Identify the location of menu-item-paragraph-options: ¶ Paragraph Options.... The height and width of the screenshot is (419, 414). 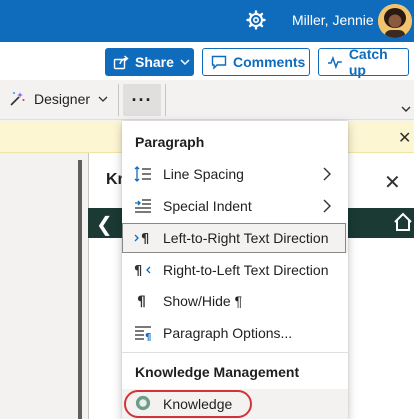
(235, 333).